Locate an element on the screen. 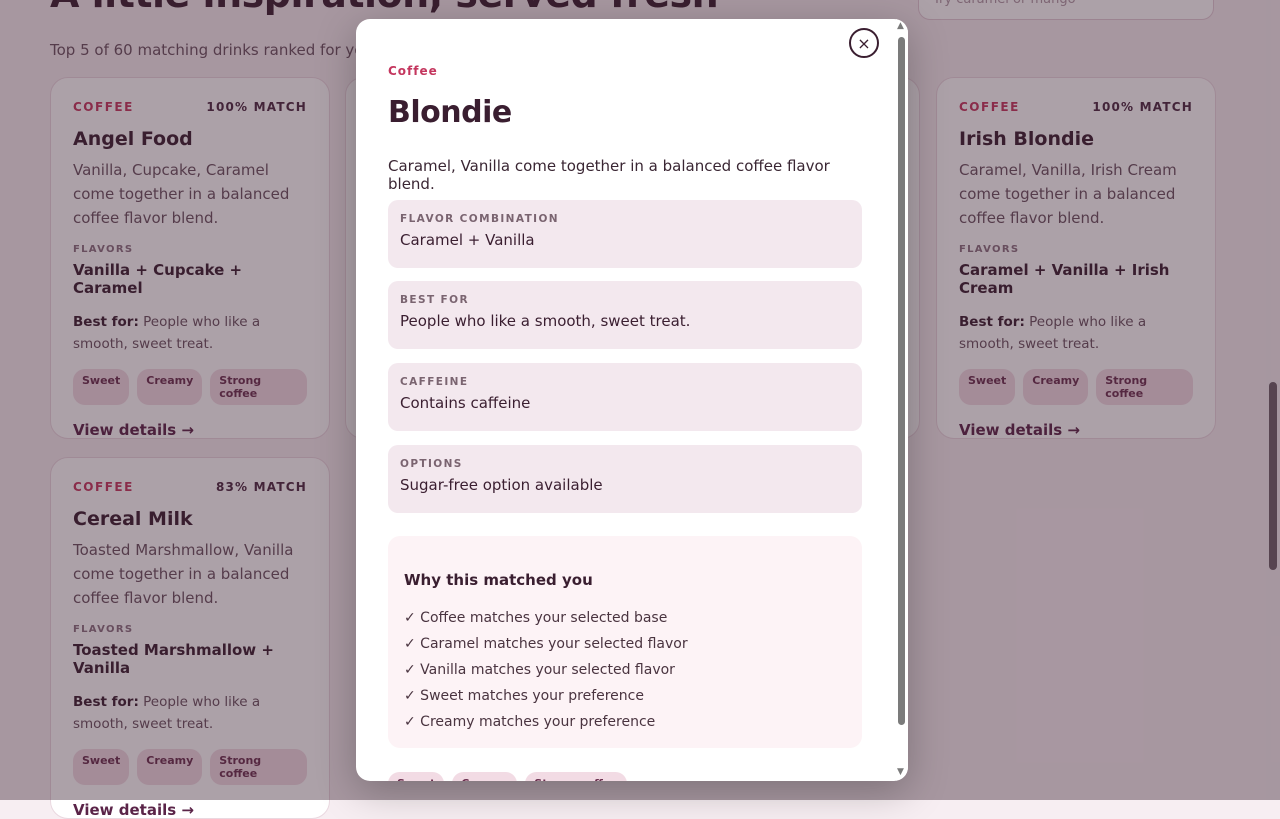  info-label: OPTIONS is located at coordinates (431, 464).